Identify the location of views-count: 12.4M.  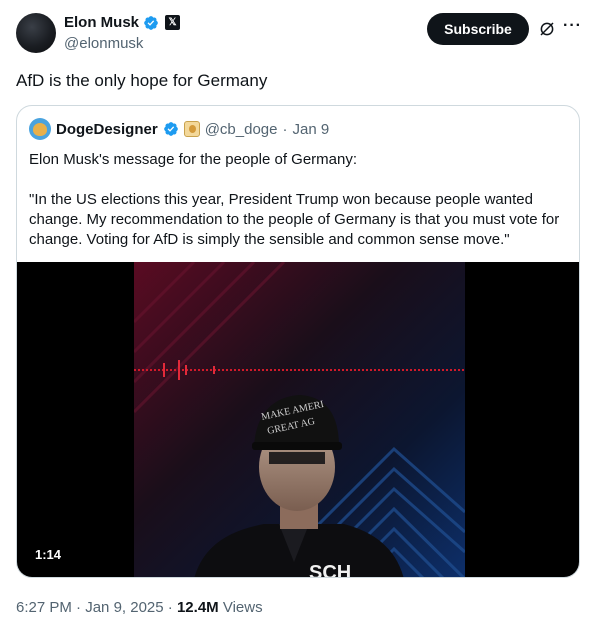
(198, 607).